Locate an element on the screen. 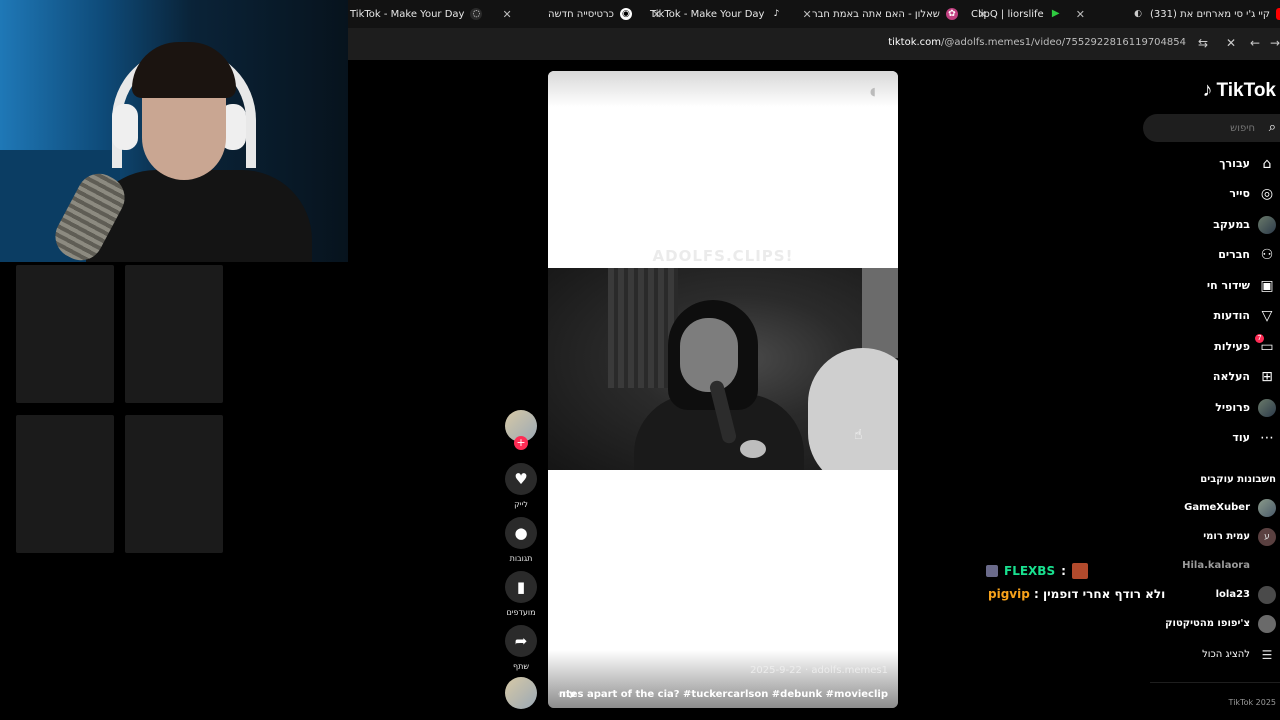 This screenshot has height=720, width=1280. browser-tab: TikTok - Make Your Day ♪ ✕ is located at coordinates (731, 14).